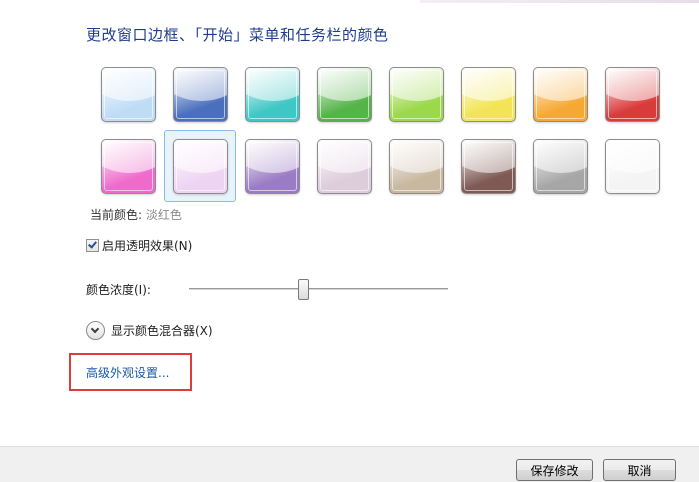  Describe the element at coordinates (639, 470) in the screenshot. I see `cancel-button: 取消` at that location.